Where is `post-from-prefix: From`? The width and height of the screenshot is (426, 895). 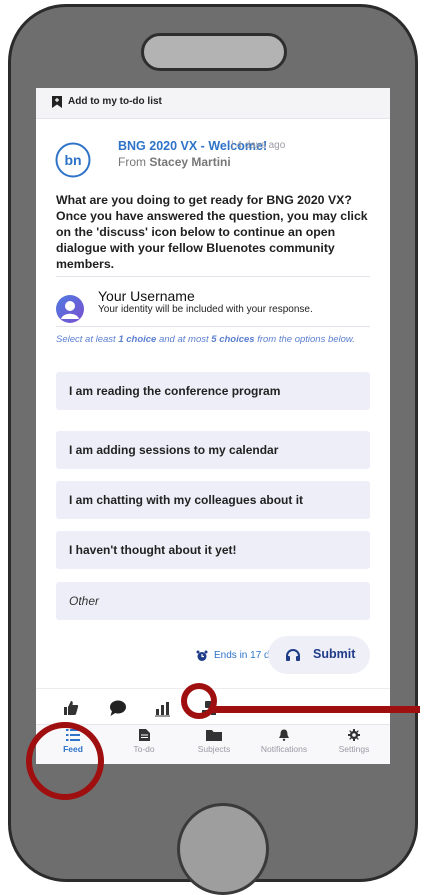 post-from-prefix: From is located at coordinates (134, 162).